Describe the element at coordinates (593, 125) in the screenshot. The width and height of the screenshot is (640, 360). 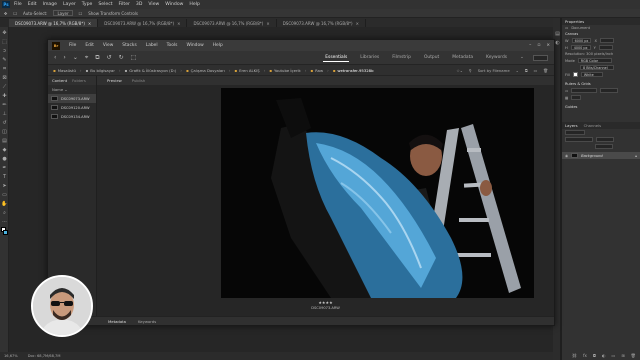
I see `channels-tab: Channels` at that location.